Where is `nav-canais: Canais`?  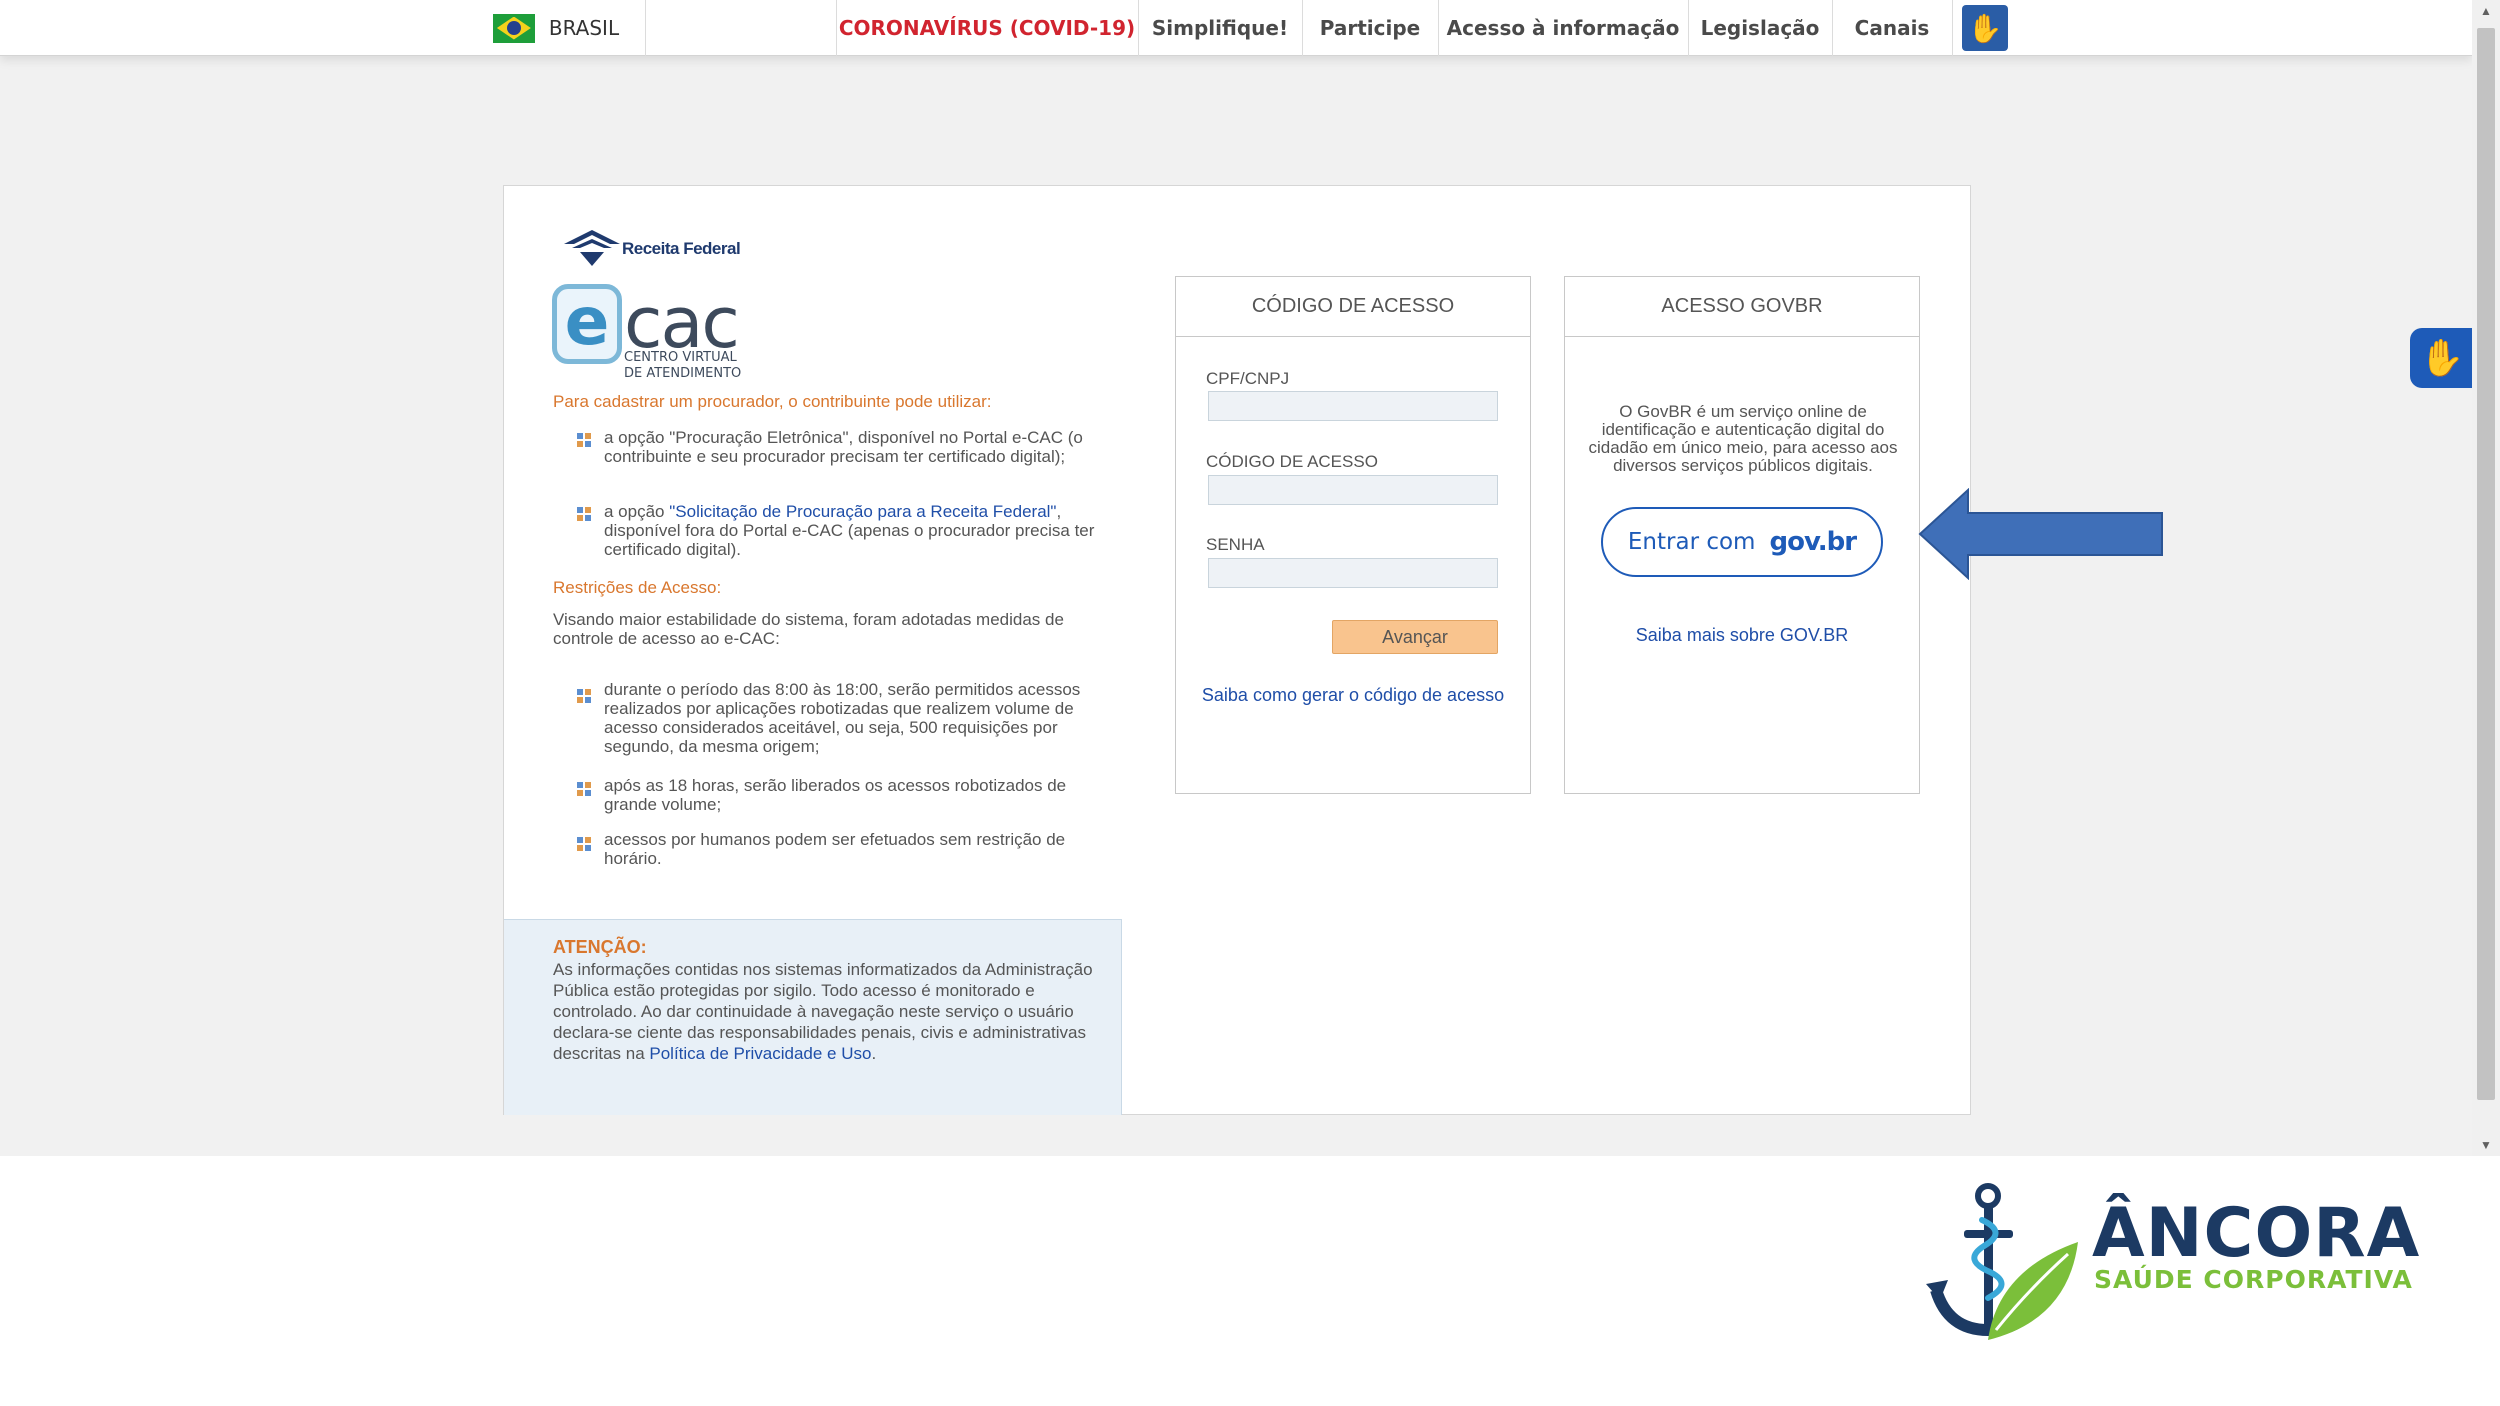
nav-canais: Canais is located at coordinates (1892, 28).